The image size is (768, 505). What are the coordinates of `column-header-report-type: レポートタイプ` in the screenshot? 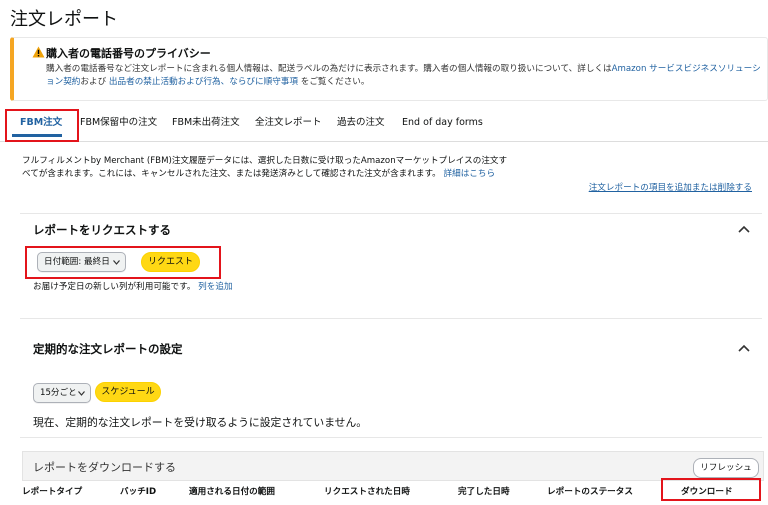 It's located at (52, 492).